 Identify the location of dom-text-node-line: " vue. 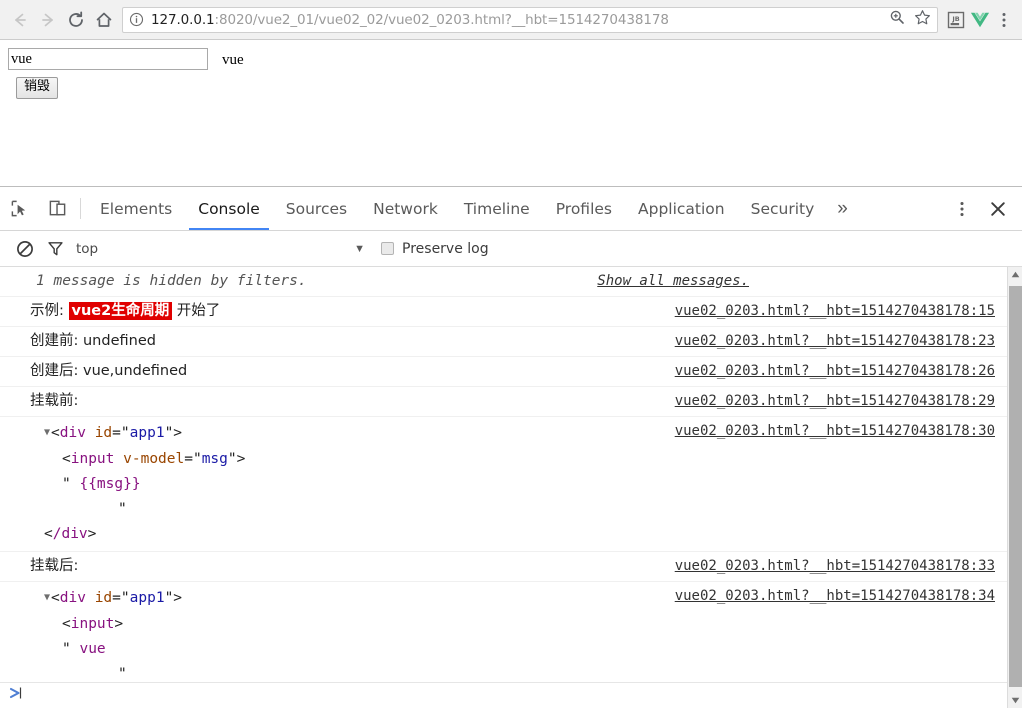
(84, 649).